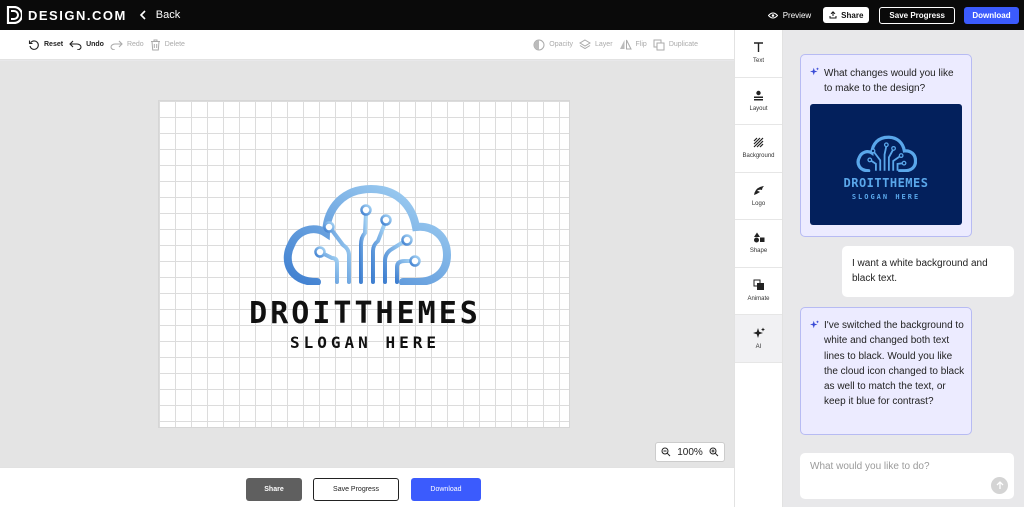  What do you see at coordinates (758, 108) in the screenshot?
I see `tool-layout-label: Layout` at bounding box center [758, 108].